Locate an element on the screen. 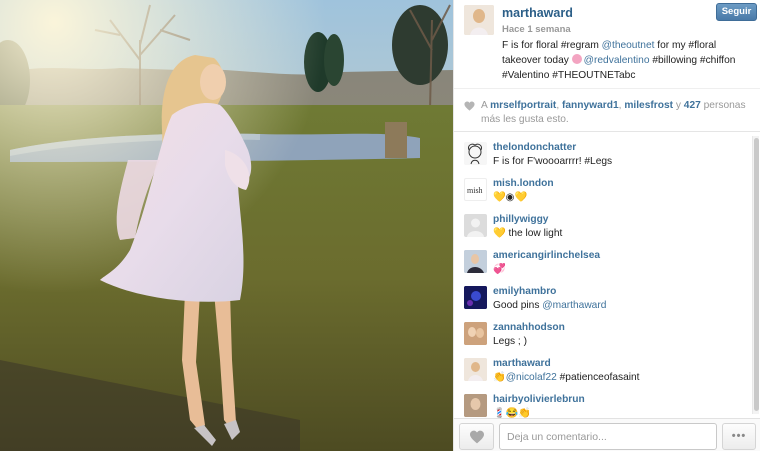 This screenshot has height=451, width=760. likes-conjunction: y is located at coordinates (678, 105).